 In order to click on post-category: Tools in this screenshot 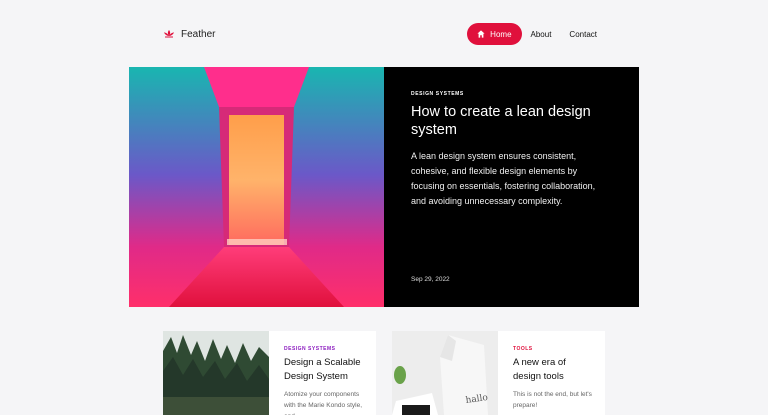, I will do `click(553, 349)`.